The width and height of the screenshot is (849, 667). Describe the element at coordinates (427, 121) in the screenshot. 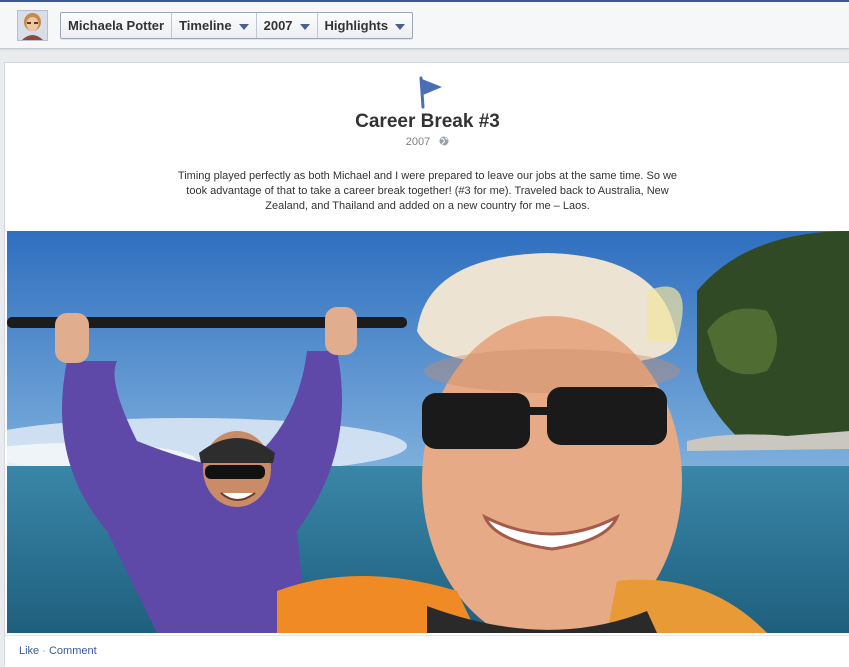

I see `event-title: Career Break #3` at that location.